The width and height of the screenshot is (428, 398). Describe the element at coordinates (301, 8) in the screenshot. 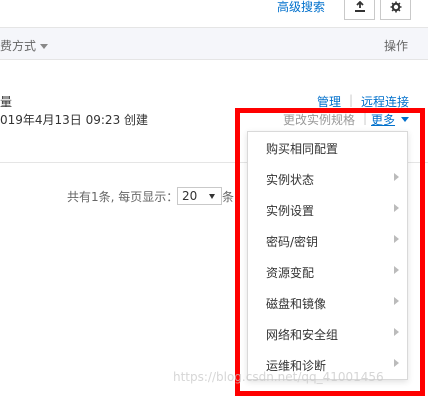

I see `advanced-search-link: 高级搜索` at that location.